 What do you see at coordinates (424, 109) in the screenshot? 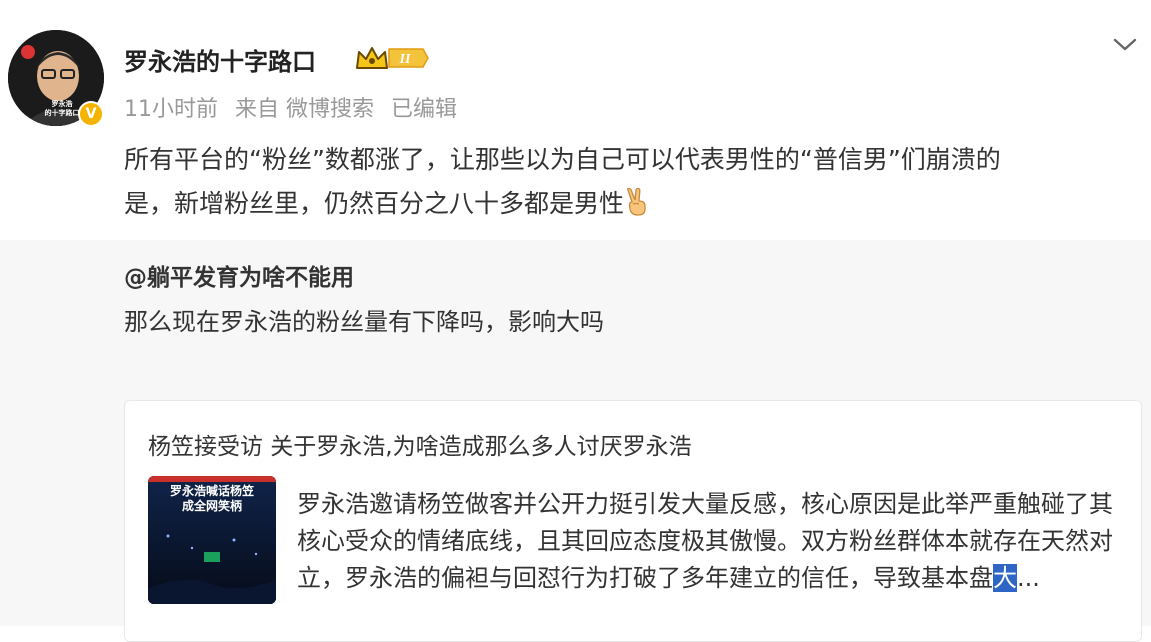
I see `post-edited: 已编辑` at bounding box center [424, 109].